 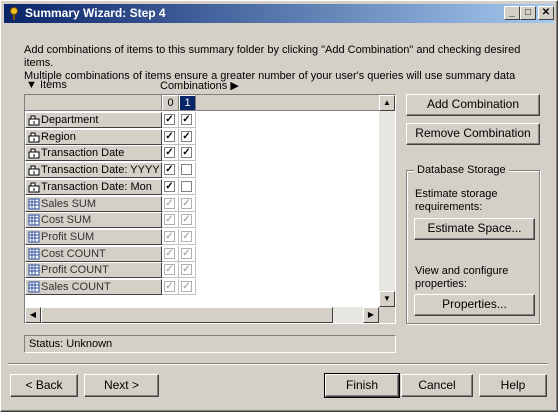 I want to click on row-label: Cost COUNT, so click(x=93, y=253).